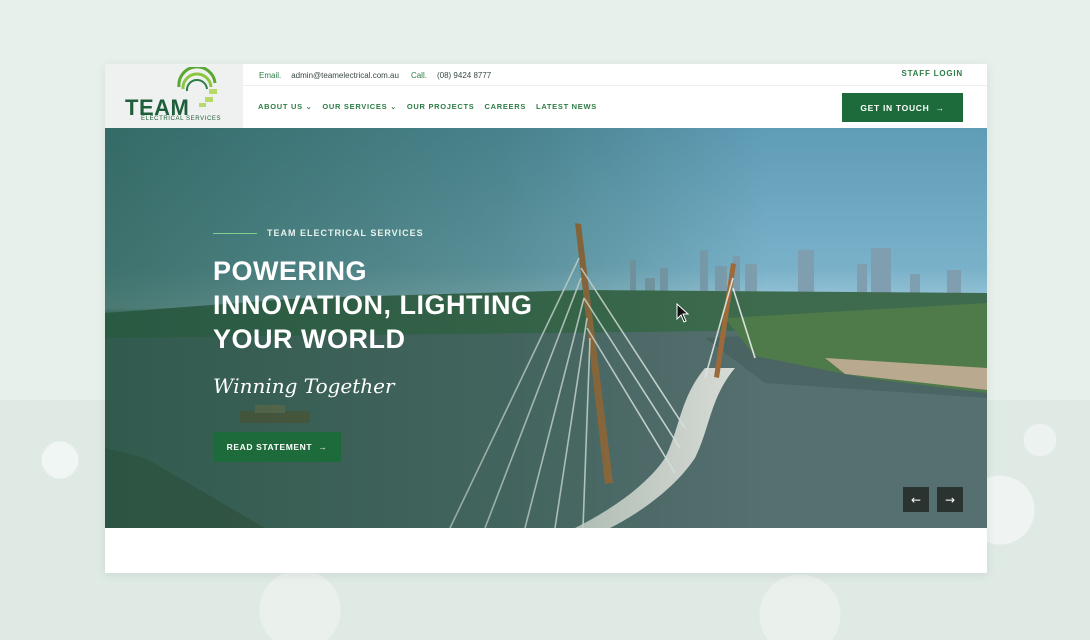  Describe the element at coordinates (290, 271) in the screenshot. I see `headline-line-1: POWERING` at that location.